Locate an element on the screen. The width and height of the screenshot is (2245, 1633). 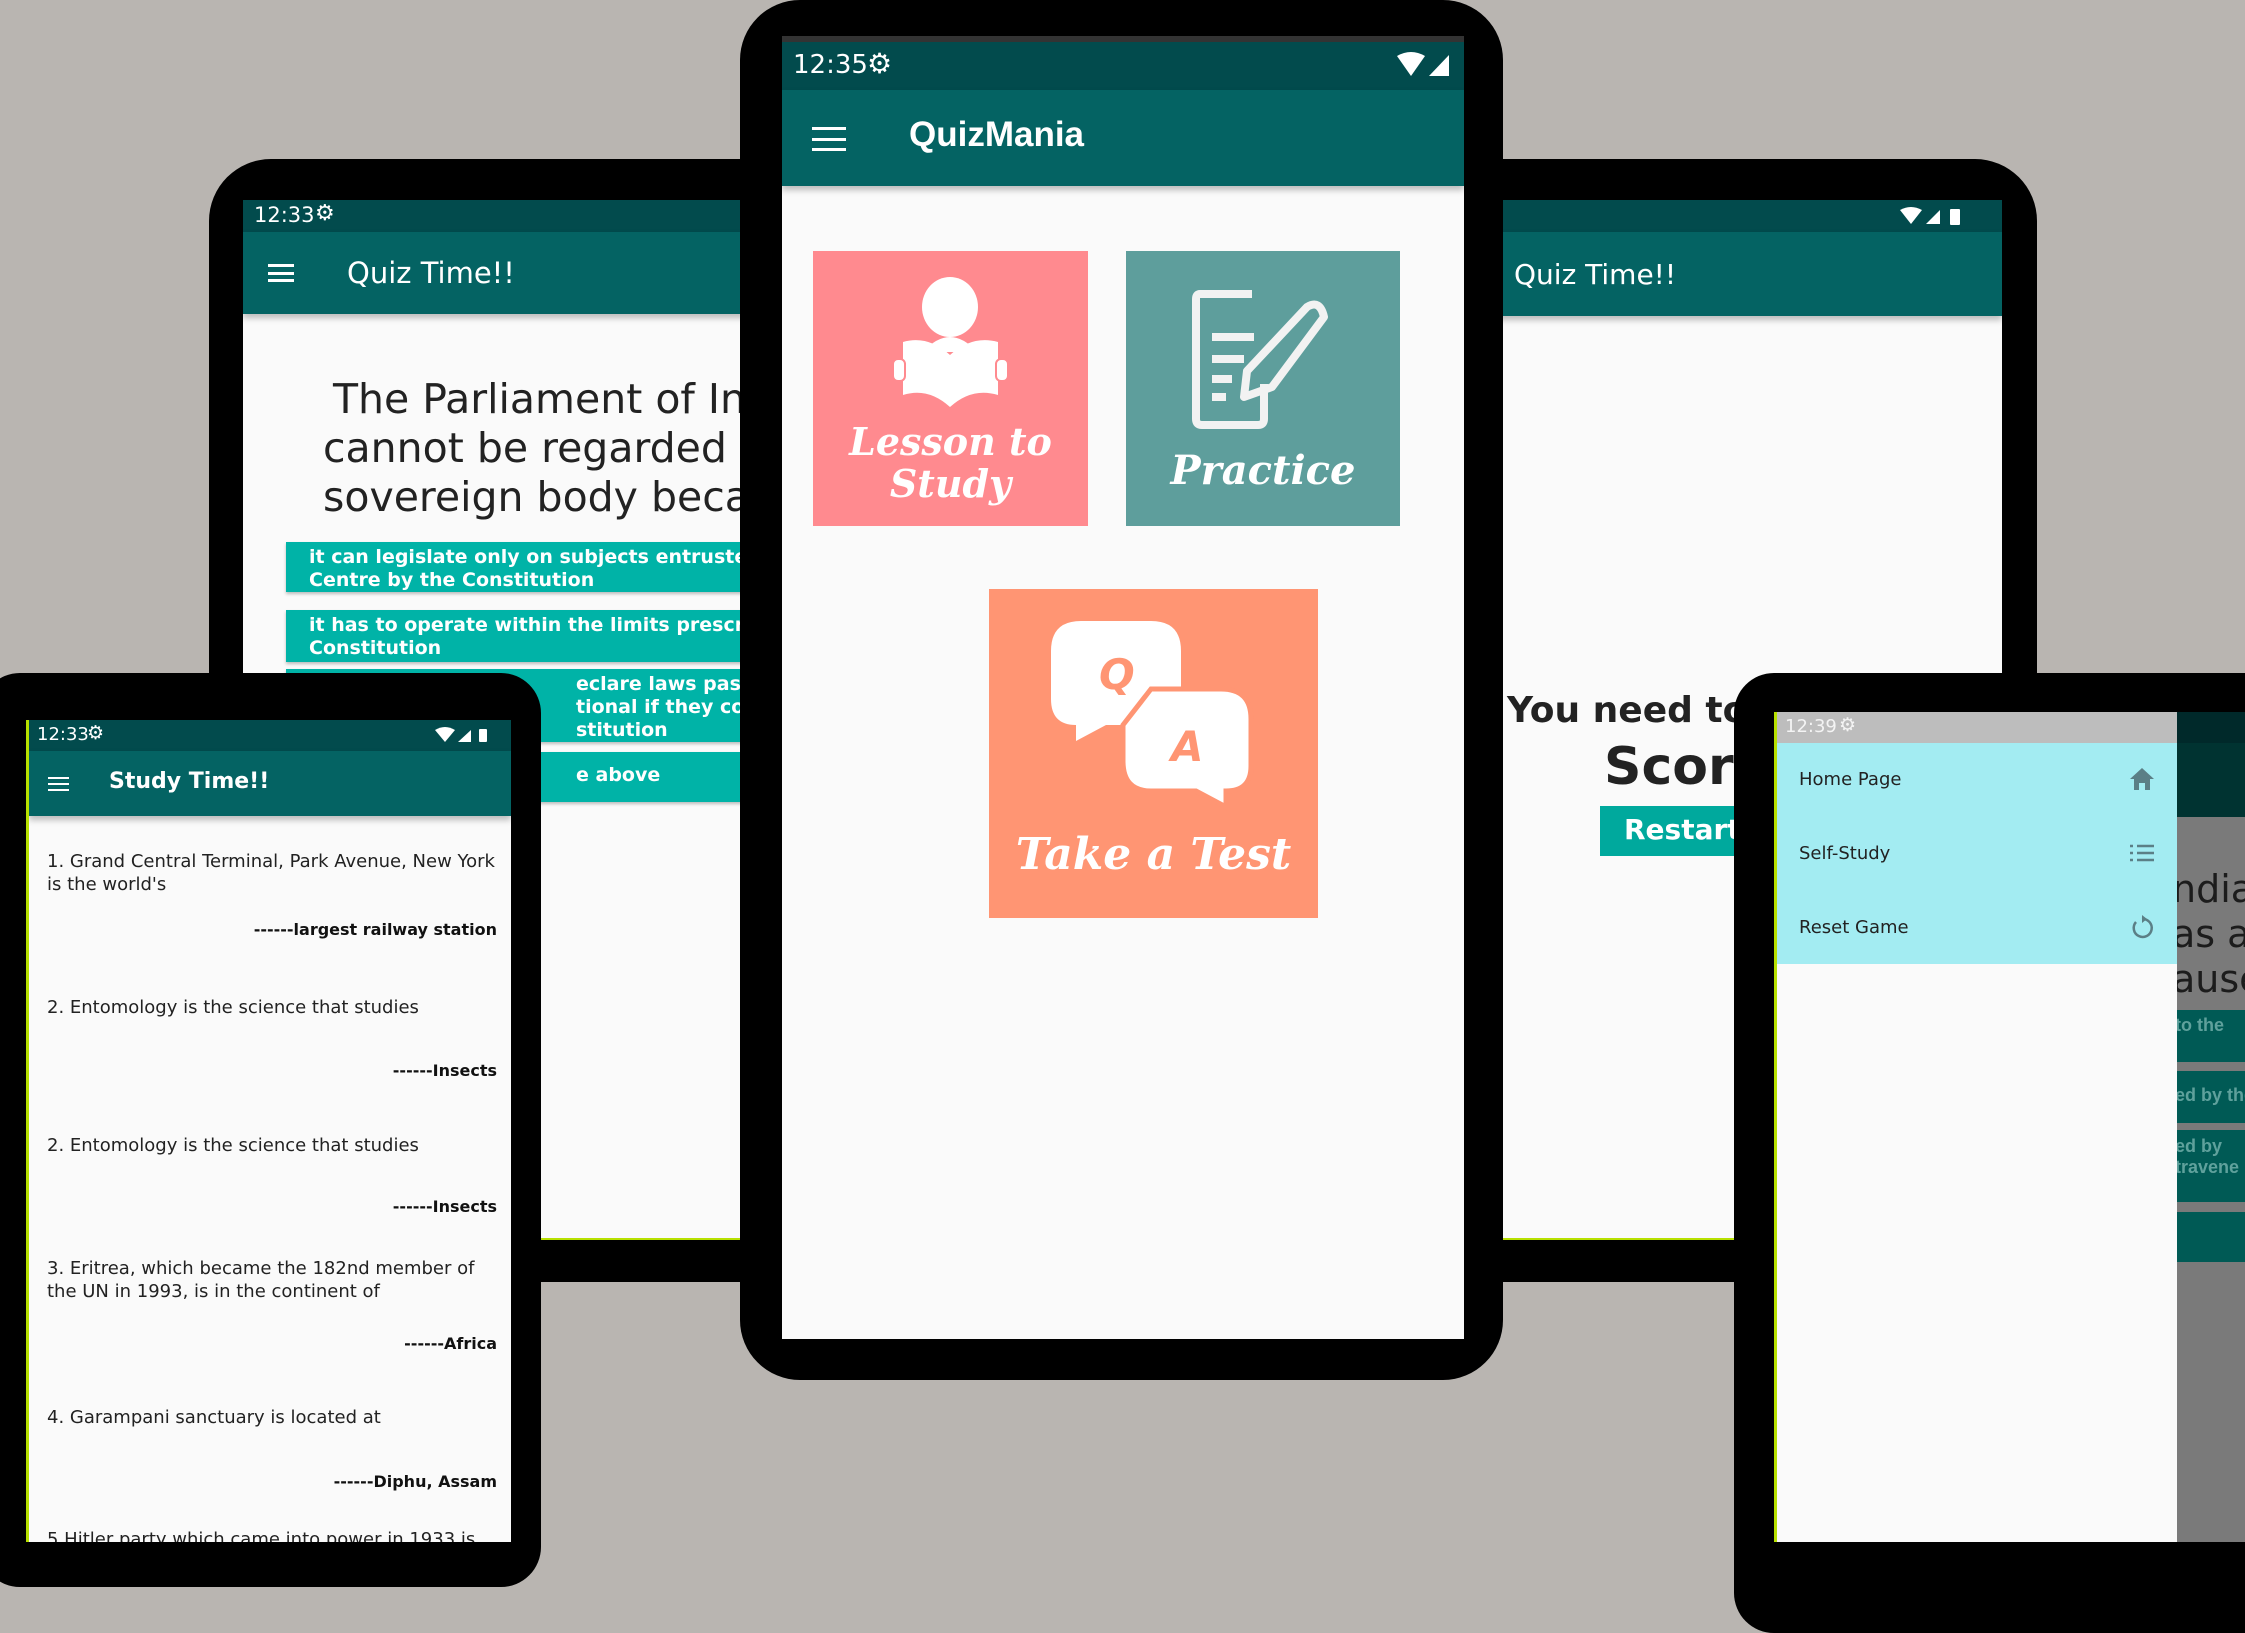
status-bar: 12:33 ⚙ is located at coordinates (270, 735).